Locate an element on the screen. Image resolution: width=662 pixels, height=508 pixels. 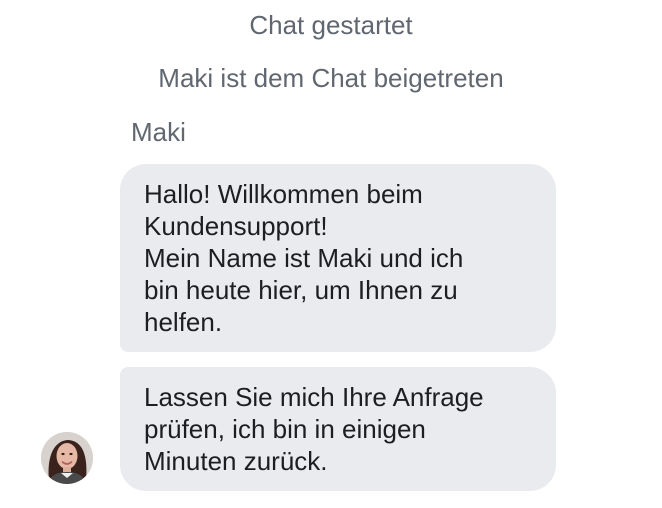
agent-avatar-icon is located at coordinates (67, 458).